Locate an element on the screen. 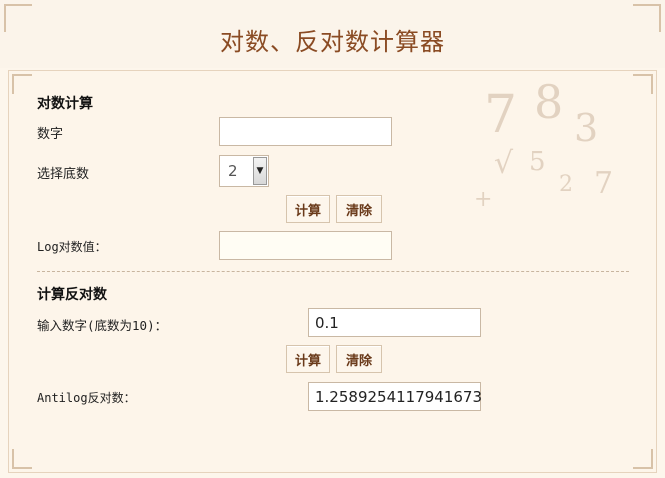  page-header: 对数、反对数计算器 is located at coordinates (332, 34).